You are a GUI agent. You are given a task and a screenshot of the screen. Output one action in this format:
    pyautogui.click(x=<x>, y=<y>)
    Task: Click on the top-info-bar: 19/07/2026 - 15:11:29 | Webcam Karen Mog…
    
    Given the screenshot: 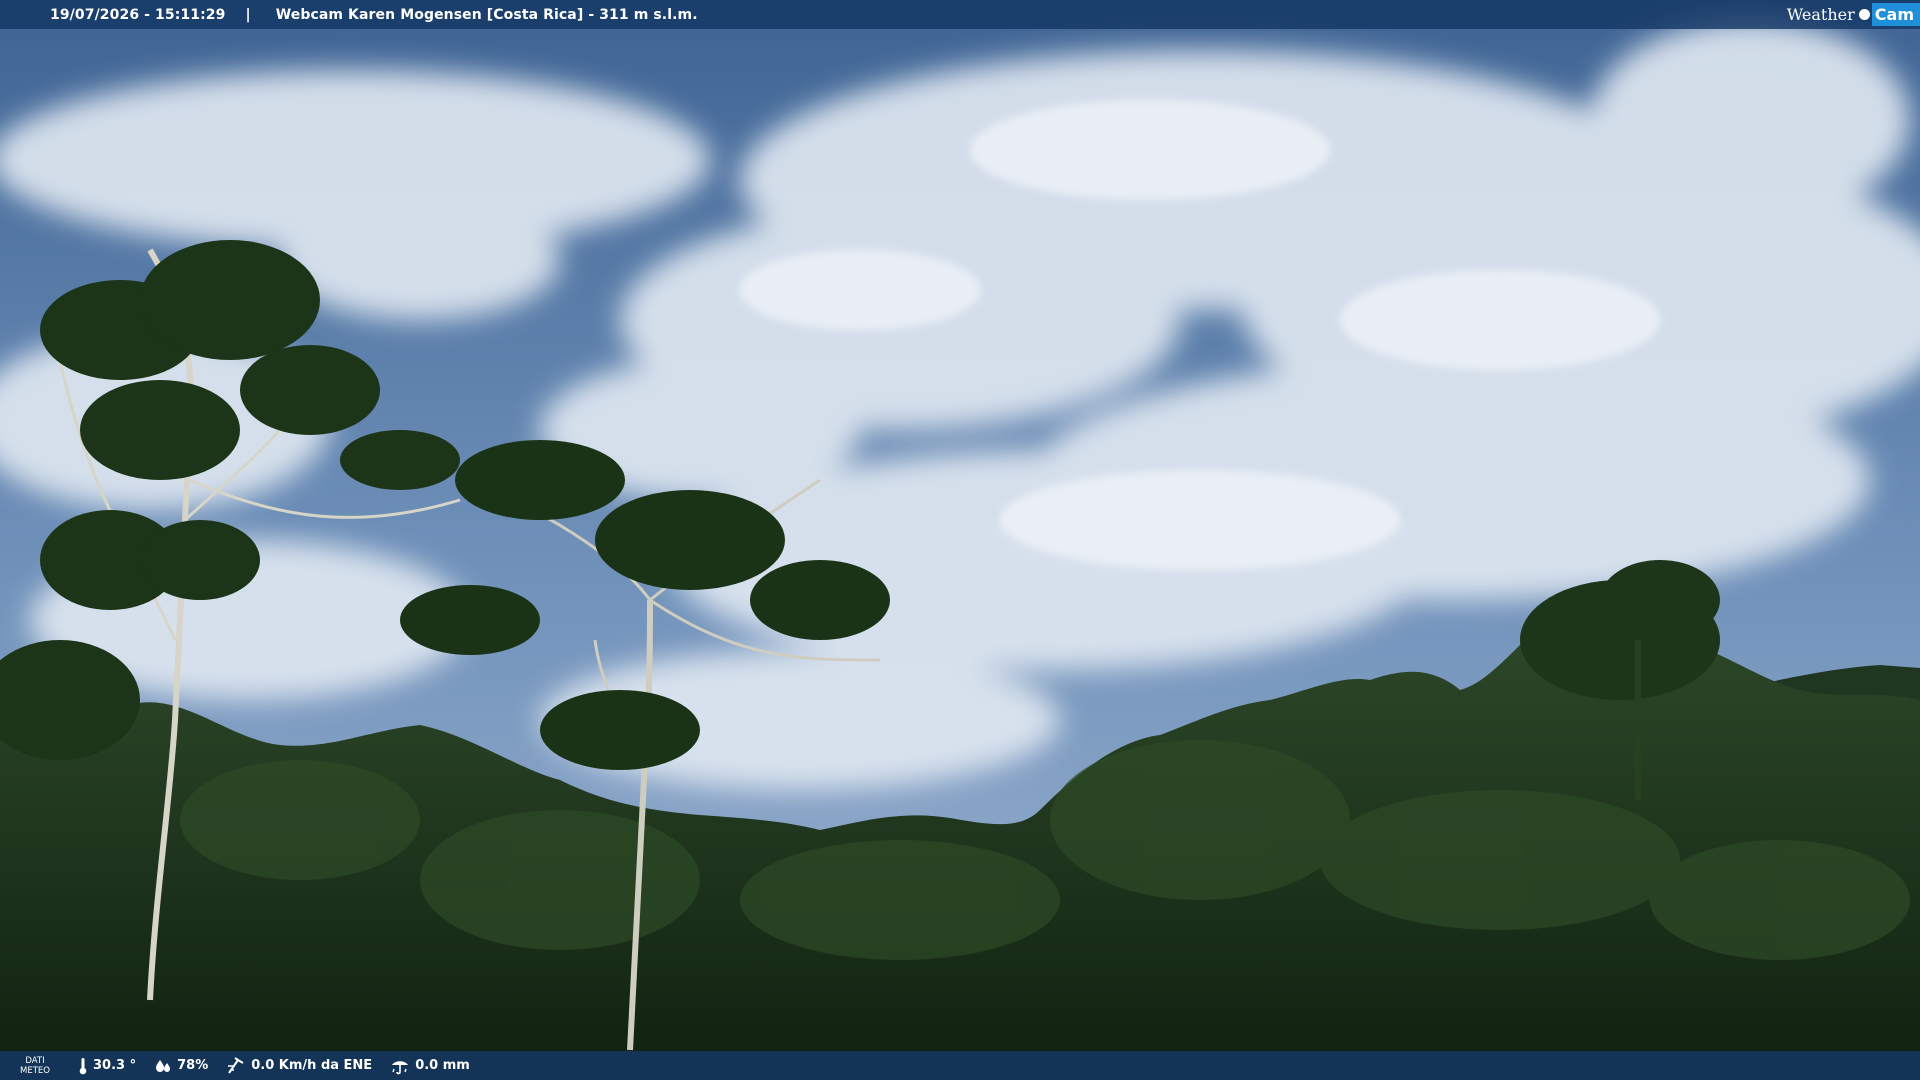 What is the action you would take?
    pyautogui.click(x=960, y=14)
    